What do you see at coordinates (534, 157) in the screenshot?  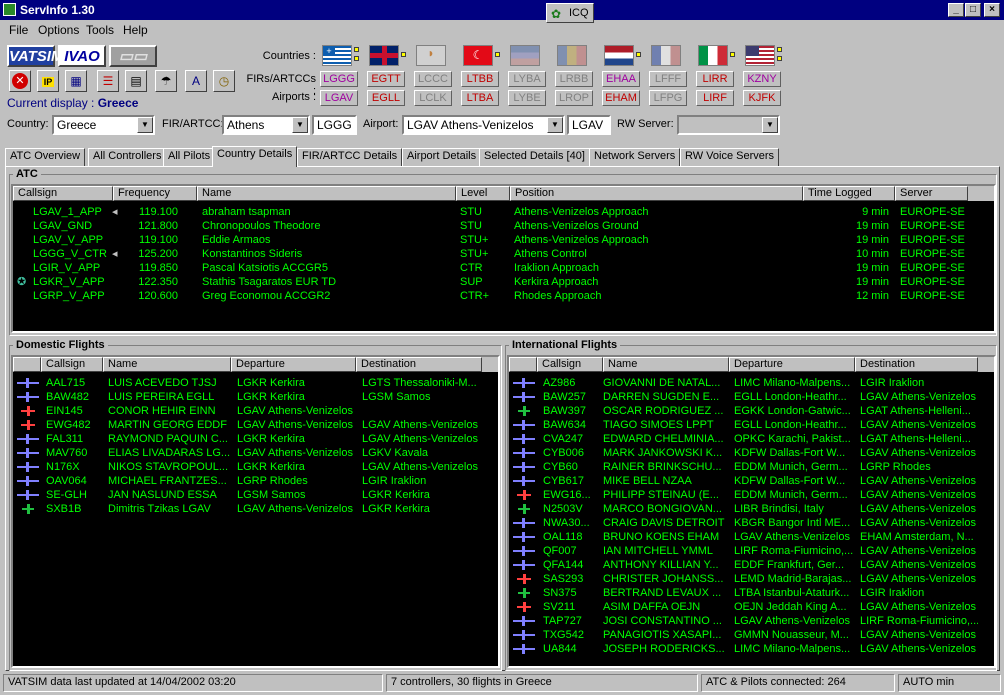 I see `tab-selected-details: Selected Details [40]` at bounding box center [534, 157].